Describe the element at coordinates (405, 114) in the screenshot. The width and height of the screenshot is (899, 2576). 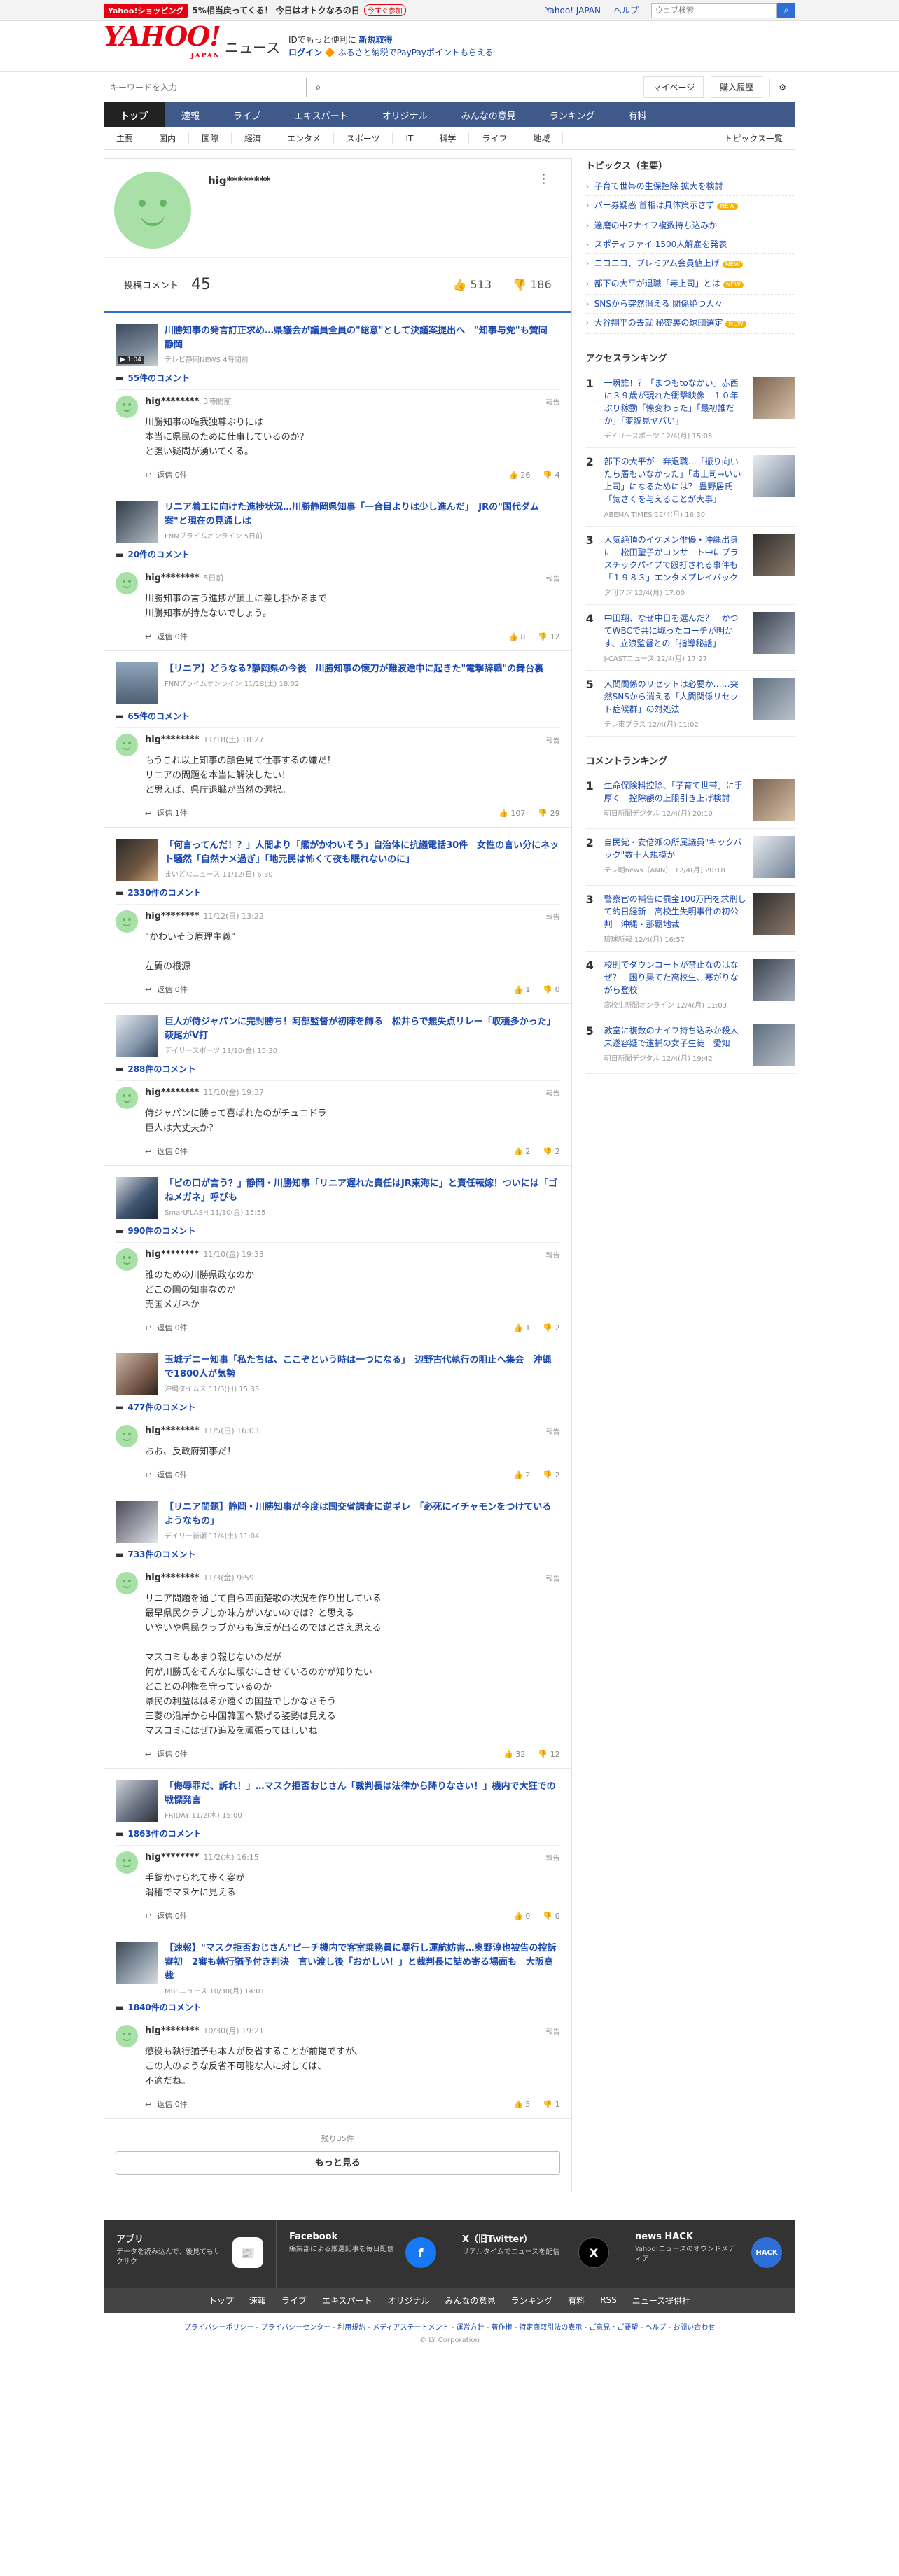
I see `nav-original: オリジナル` at that location.